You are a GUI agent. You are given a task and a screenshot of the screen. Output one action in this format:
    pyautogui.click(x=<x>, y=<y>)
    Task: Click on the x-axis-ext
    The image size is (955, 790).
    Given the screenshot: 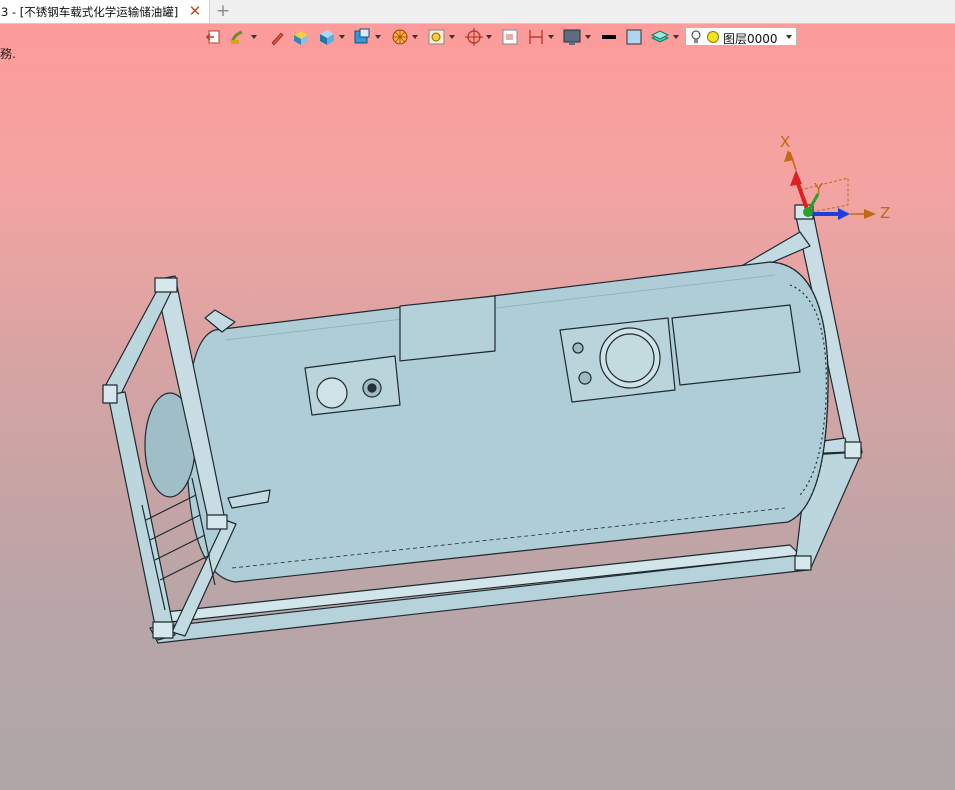 What is the action you would take?
    pyautogui.click(x=793, y=161)
    